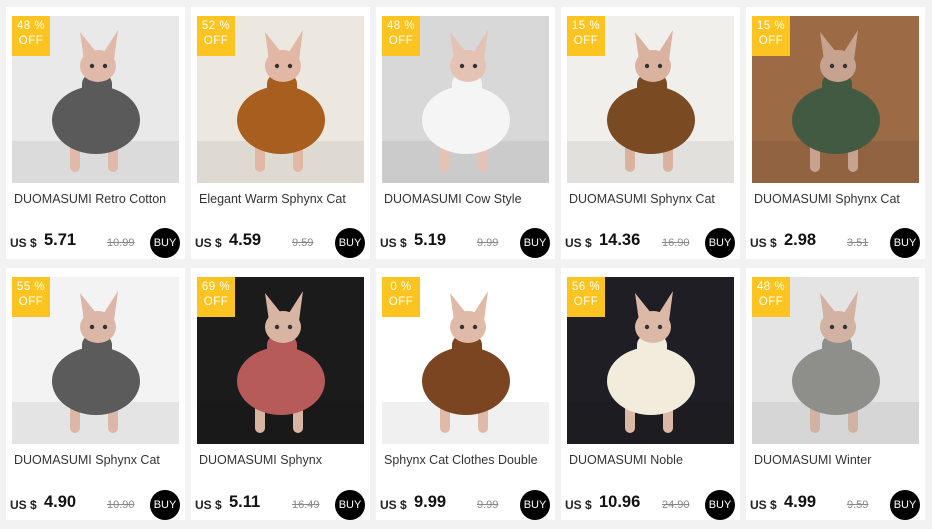  I want to click on discount-badge: 56 % OFF, so click(586, 297).